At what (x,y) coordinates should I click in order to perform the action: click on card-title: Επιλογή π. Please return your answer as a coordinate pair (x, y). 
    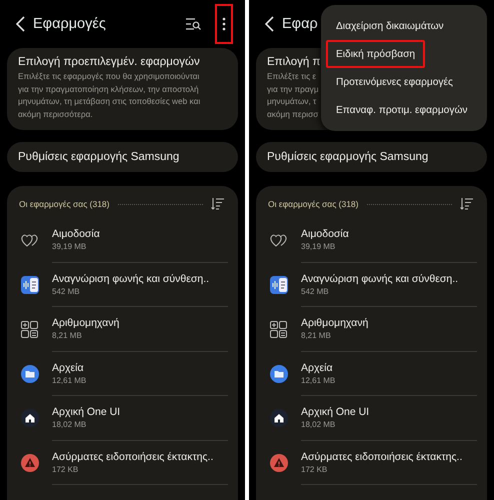
    Looking at the image, I should click on (293, 62).